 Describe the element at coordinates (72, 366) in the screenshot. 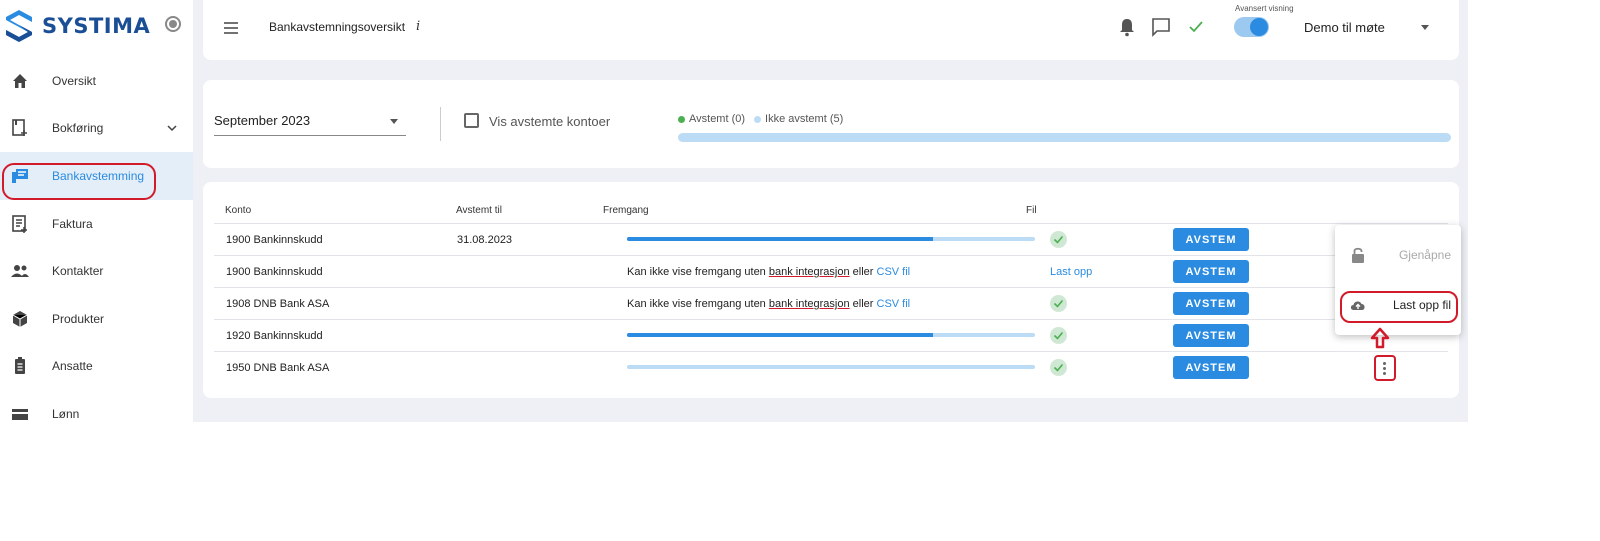

I see `sidebar-item-label: Ansatte` at that location.